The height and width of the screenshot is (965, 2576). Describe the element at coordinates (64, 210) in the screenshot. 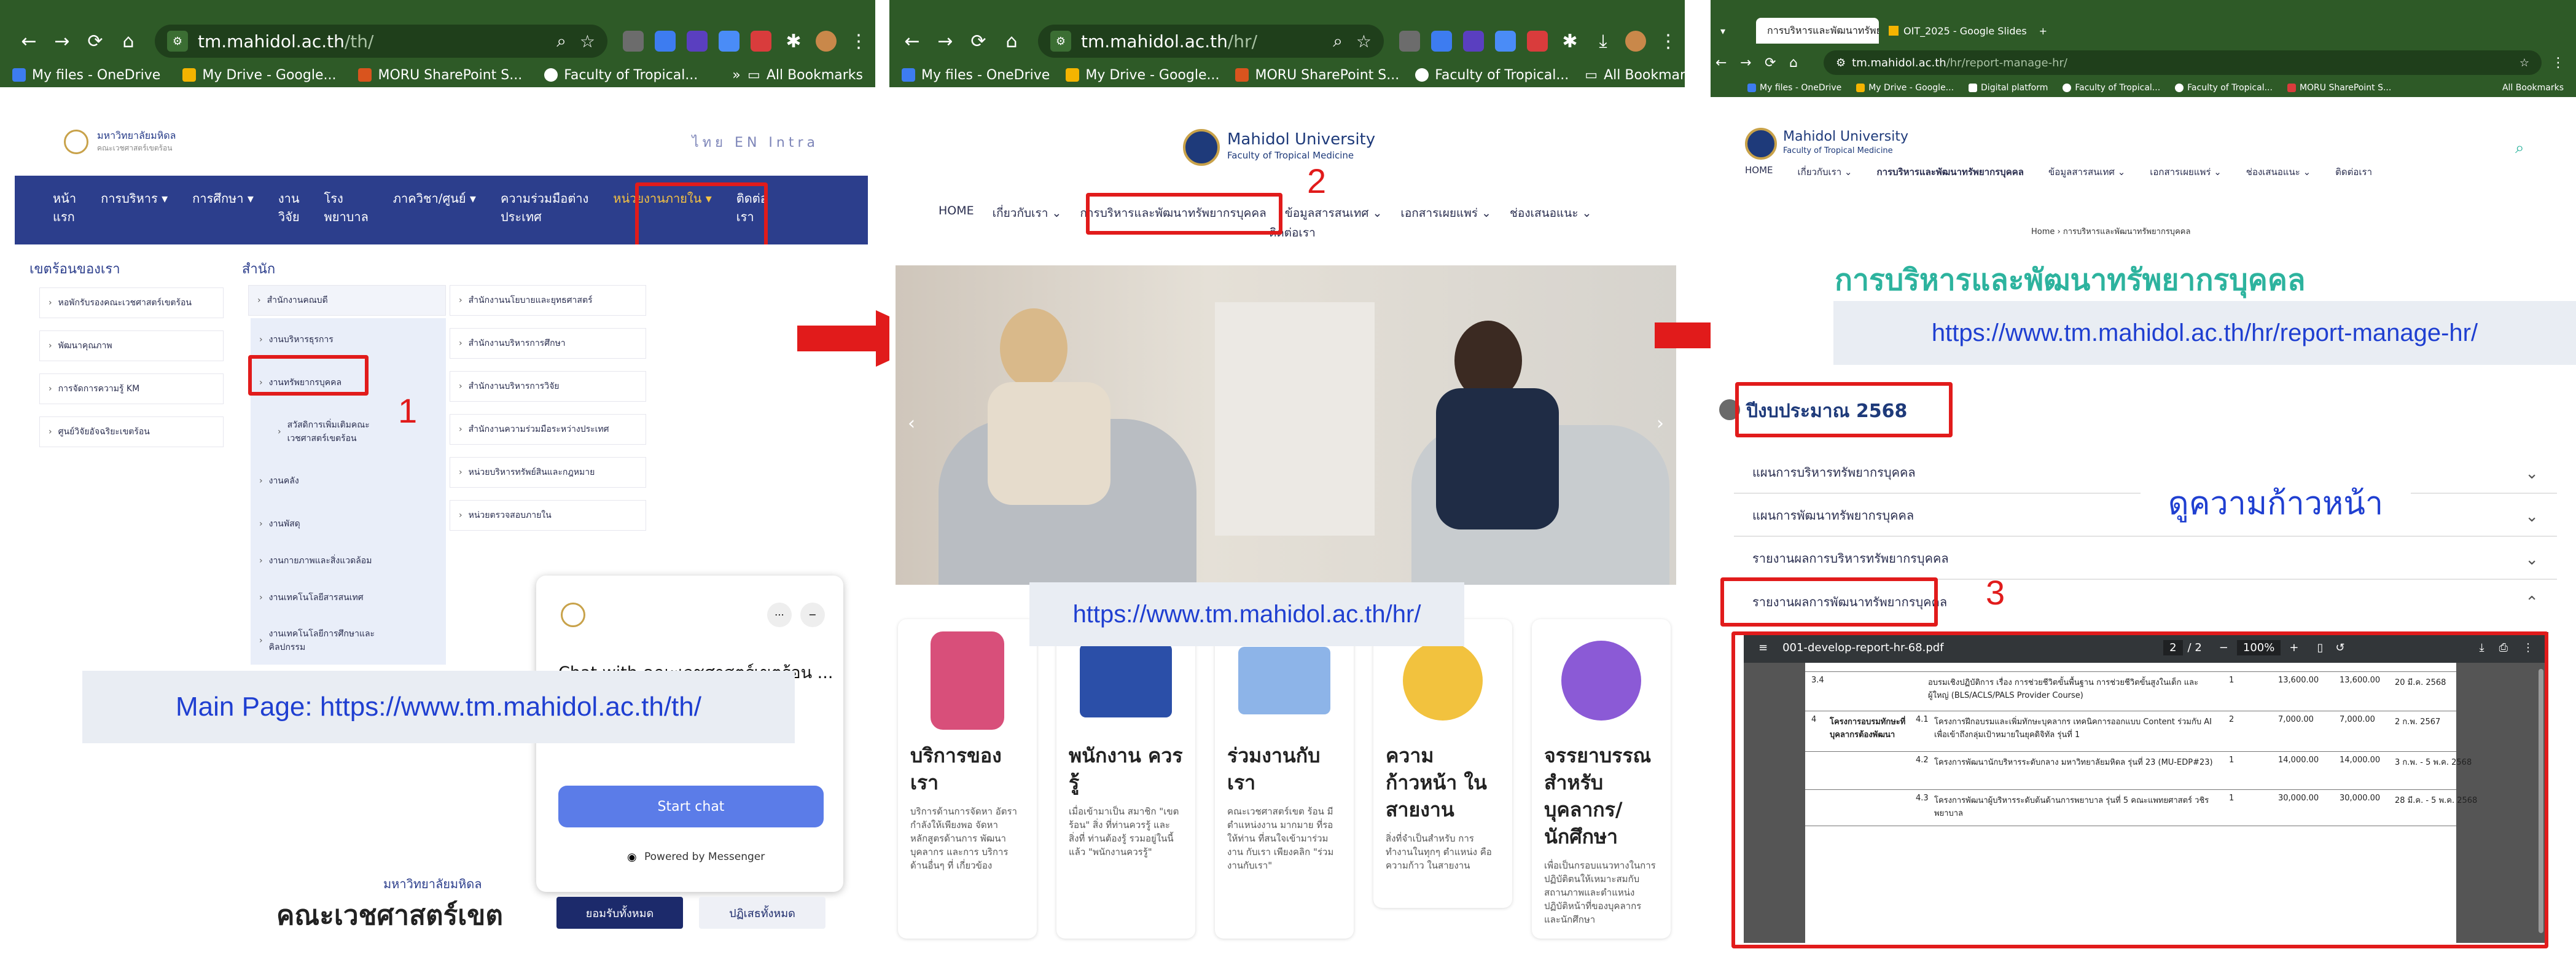

I see `nav-home: หน้า แรก` at that location.